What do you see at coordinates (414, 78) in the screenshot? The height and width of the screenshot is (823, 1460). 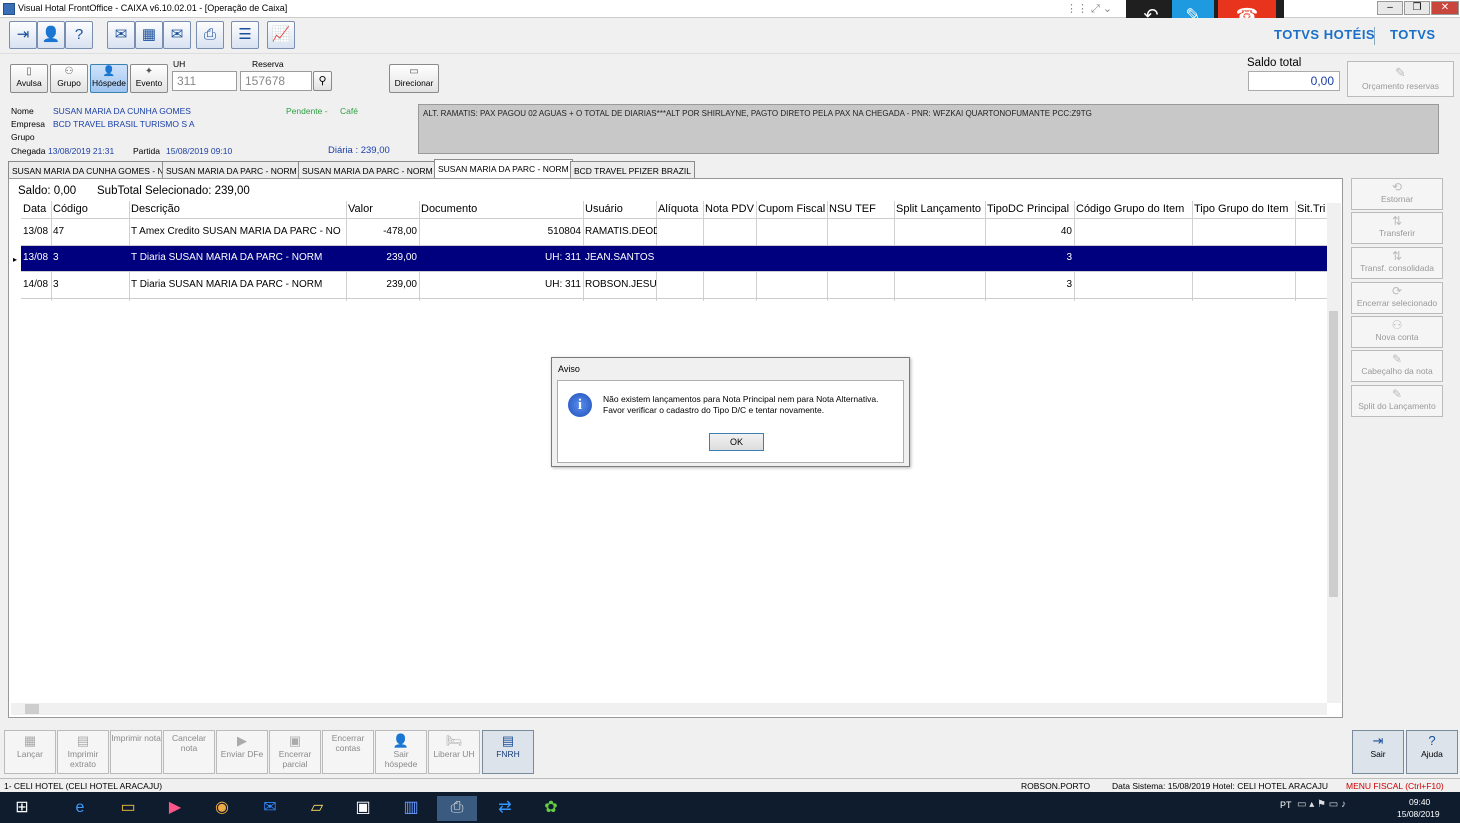 I see `direcionar-button: ▭ Direcionar` at bounding box center [414, 78].